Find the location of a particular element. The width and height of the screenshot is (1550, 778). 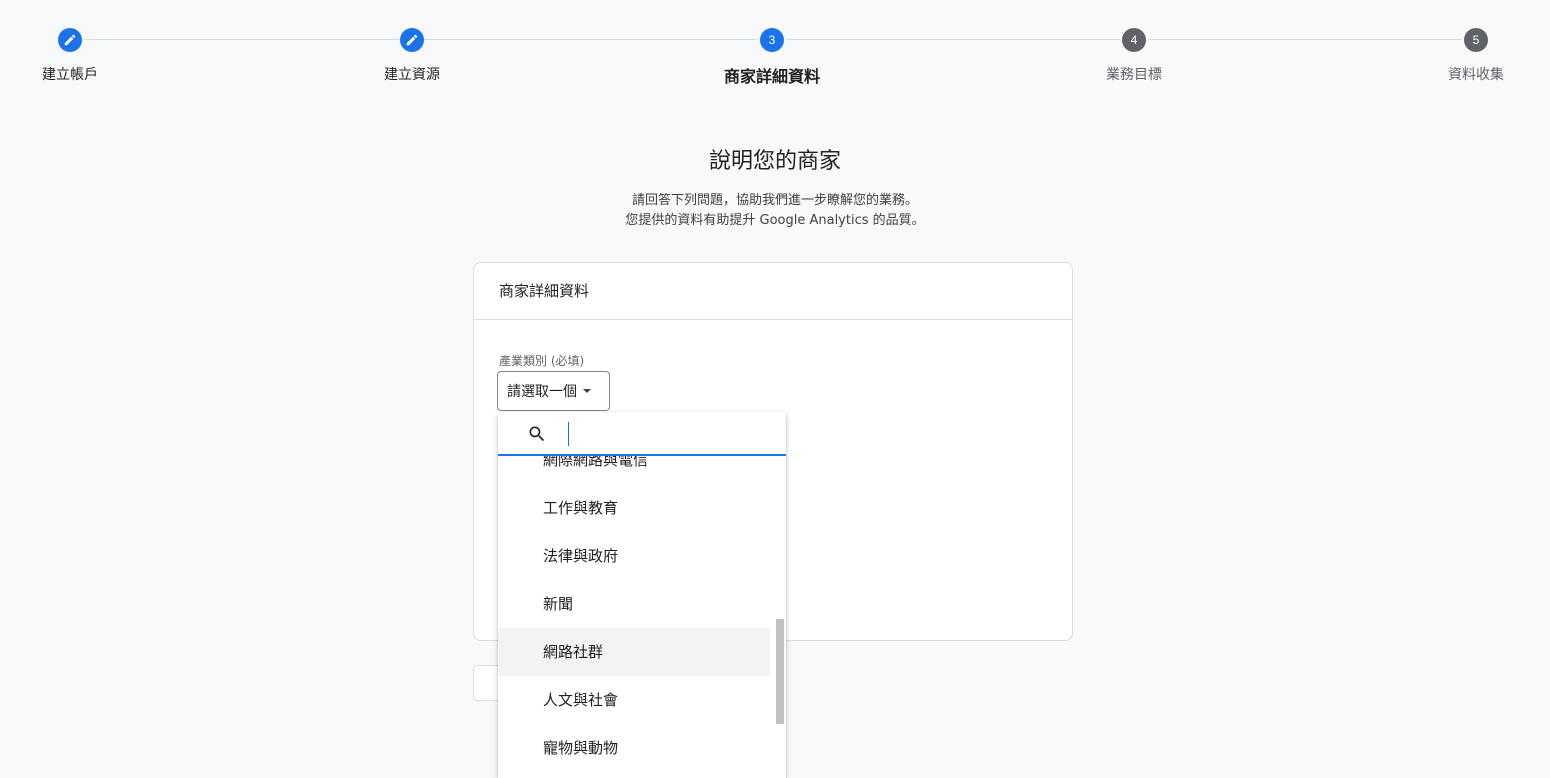

subtitle-line: 請回答下列問題，協助我們進一步瞭解您的業務。 is located at coordinates (774, 200).